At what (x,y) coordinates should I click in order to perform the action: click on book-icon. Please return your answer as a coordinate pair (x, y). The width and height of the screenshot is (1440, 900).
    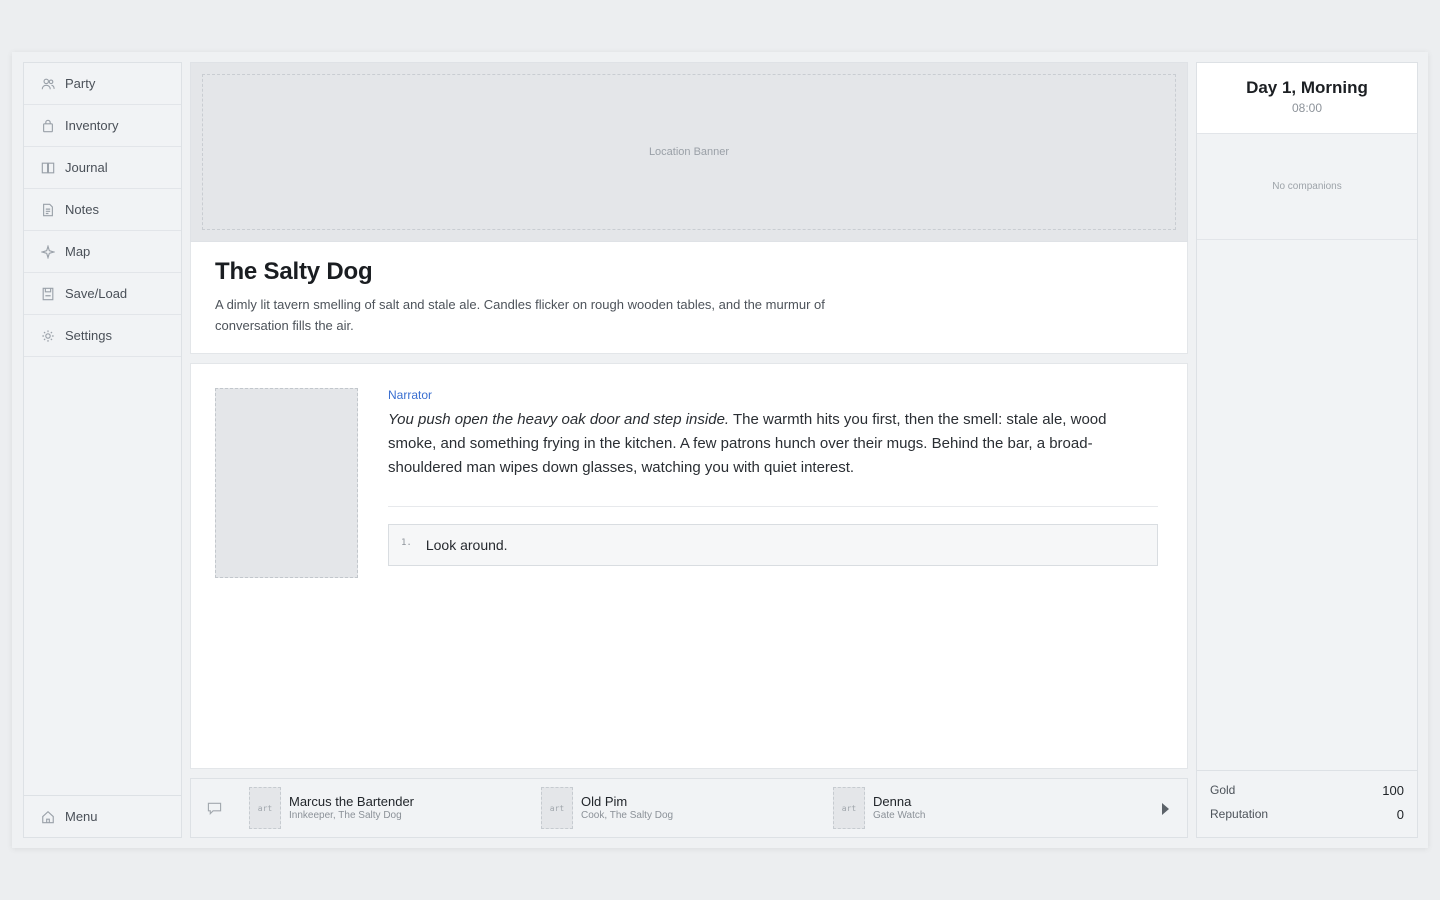
    Looking at the image, I should click on (48, 168).